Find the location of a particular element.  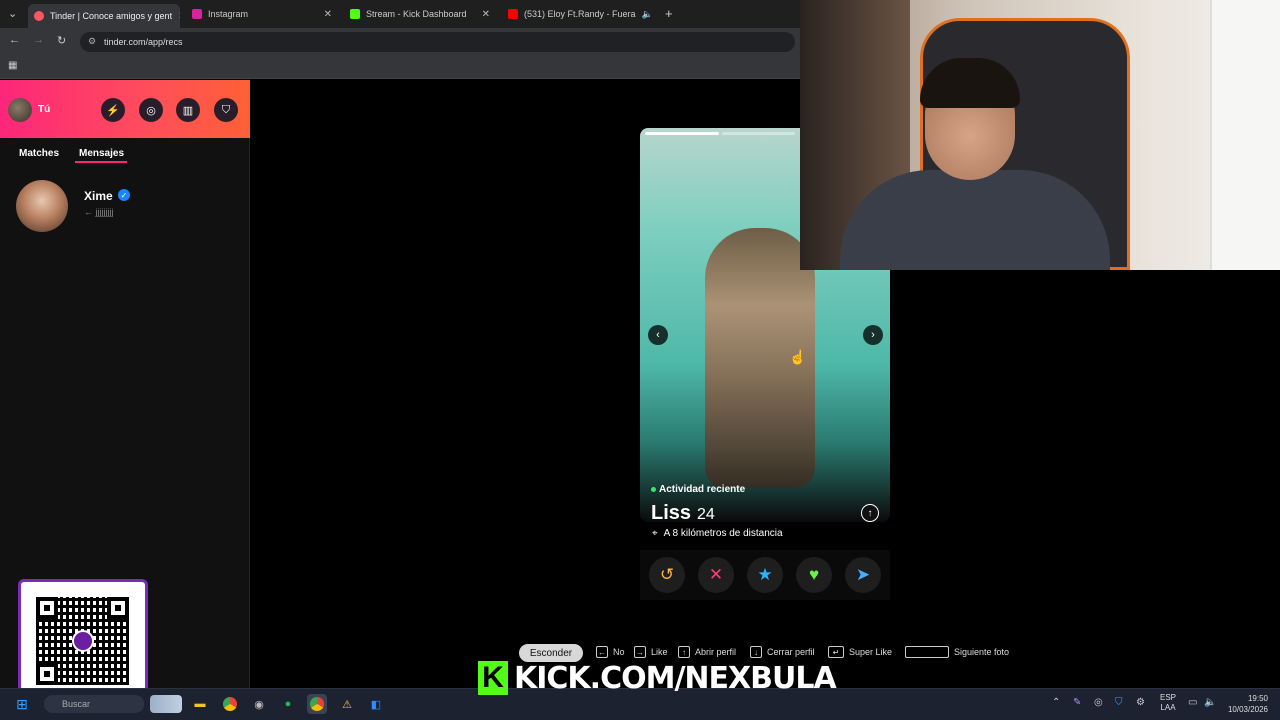

back-arrow-icon: ← is located at coordinates (14, 40).